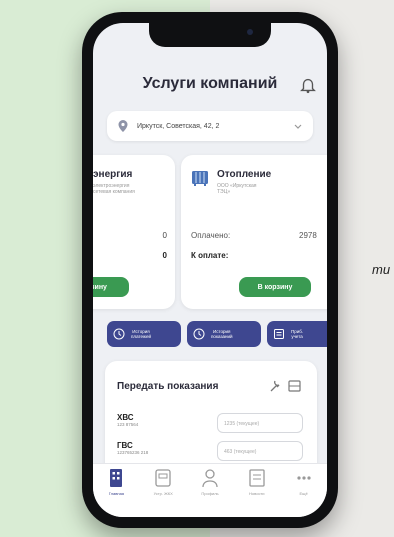  I want to click on paid-label: Оплачено:, so click(211, 235).